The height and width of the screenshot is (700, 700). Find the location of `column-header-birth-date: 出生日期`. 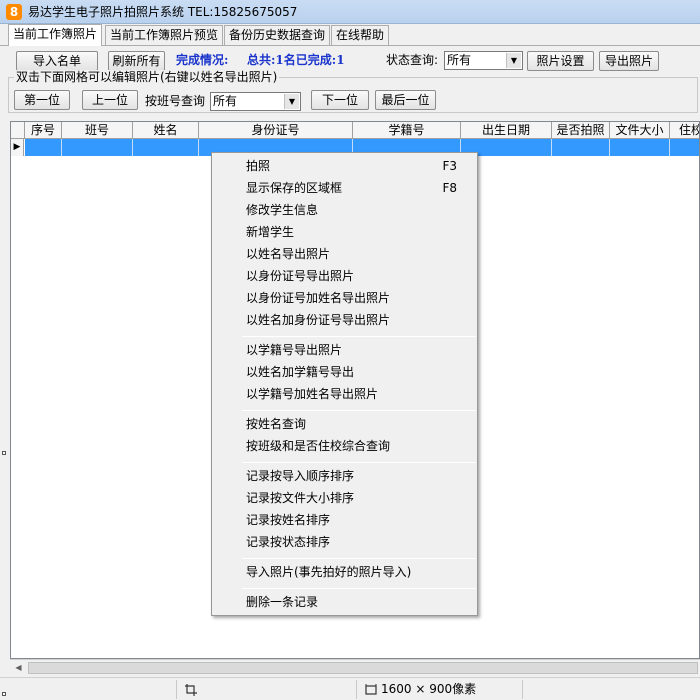

column-header-birth-date: 出生日期 is located at coordinates (506, 130).